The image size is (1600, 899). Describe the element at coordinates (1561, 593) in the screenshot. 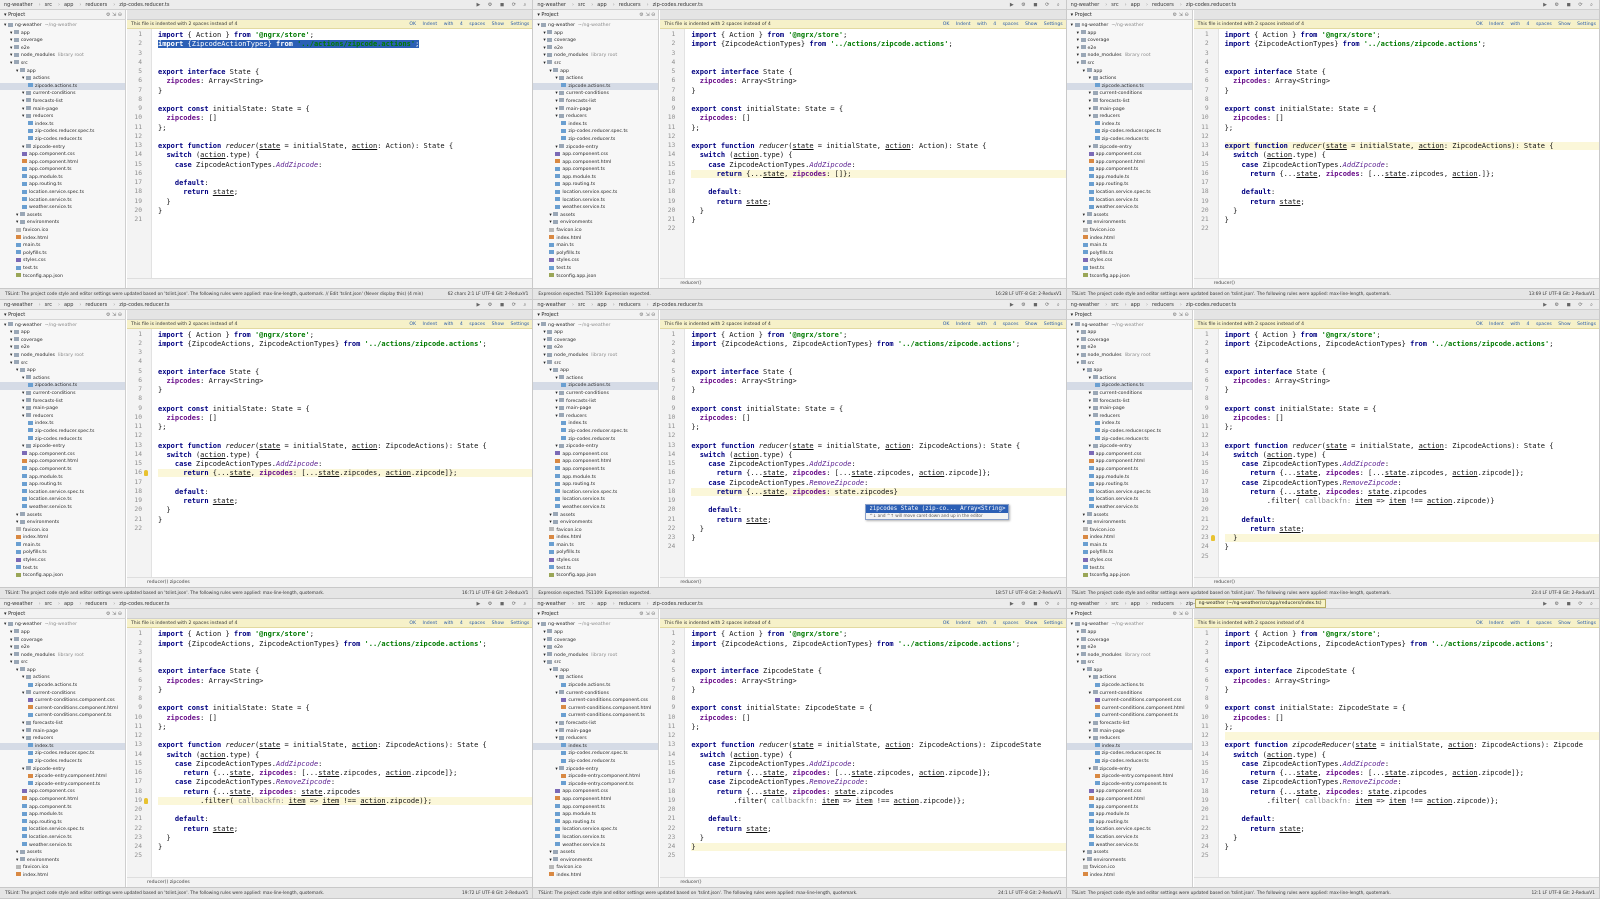

I see `status-indicators: 23:4 LF UTF-8 Git: 2-ReduxV1` at that location.